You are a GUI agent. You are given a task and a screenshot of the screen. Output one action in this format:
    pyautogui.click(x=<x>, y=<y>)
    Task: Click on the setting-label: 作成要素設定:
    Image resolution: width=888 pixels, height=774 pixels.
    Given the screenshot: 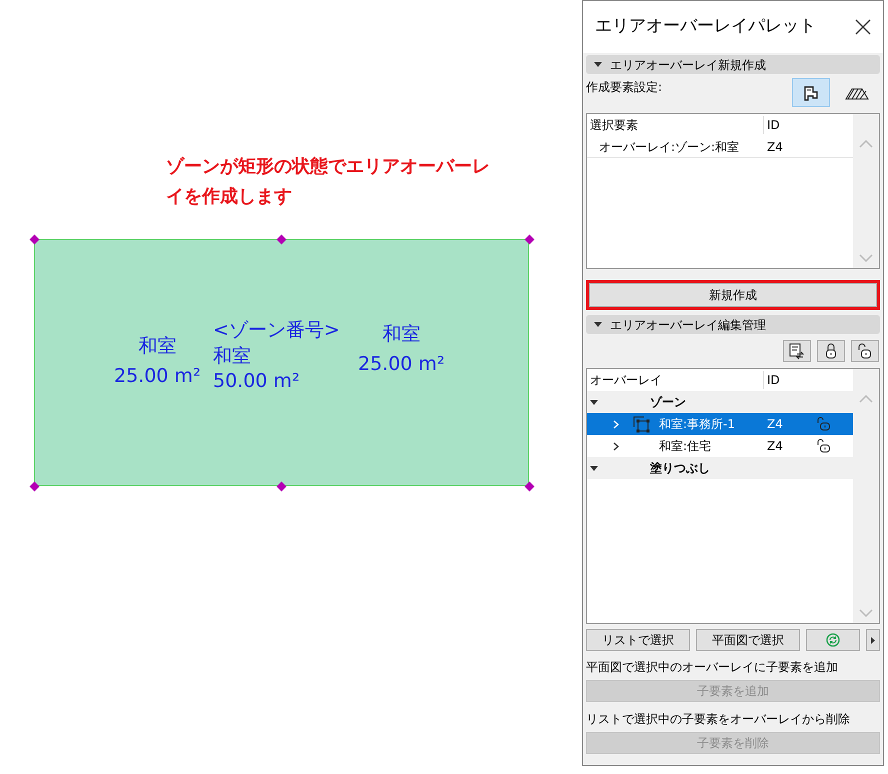 What is the action you would take?
    pyautogui.click(x=624, y=87)
    